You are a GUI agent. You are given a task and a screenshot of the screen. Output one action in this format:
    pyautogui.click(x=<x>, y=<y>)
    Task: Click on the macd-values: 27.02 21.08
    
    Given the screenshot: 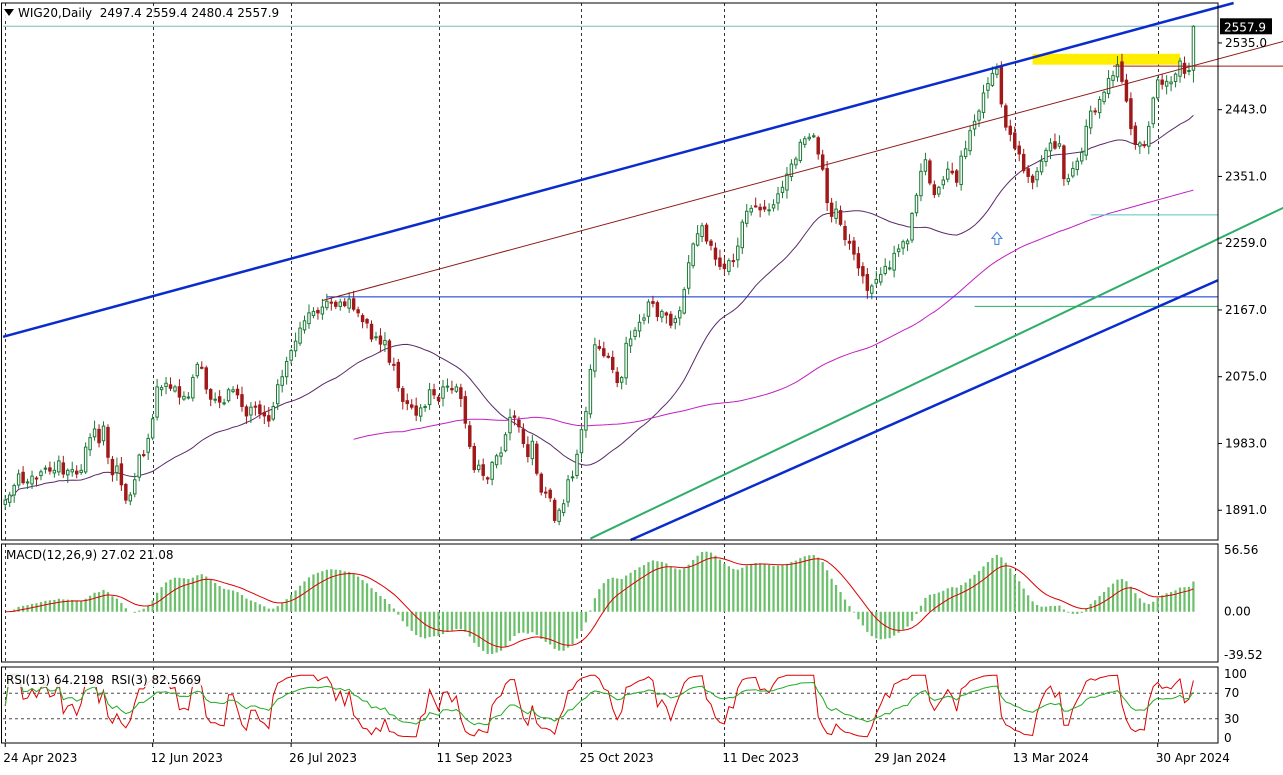 What is the action you would take?
    pyautogui.click(x=137, y=555)
    